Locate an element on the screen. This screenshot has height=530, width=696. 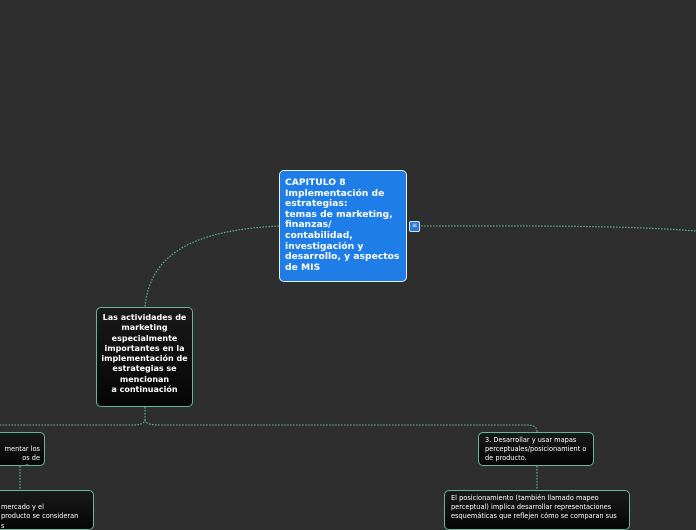
connector-main-right is located at coordinates (341, 426).